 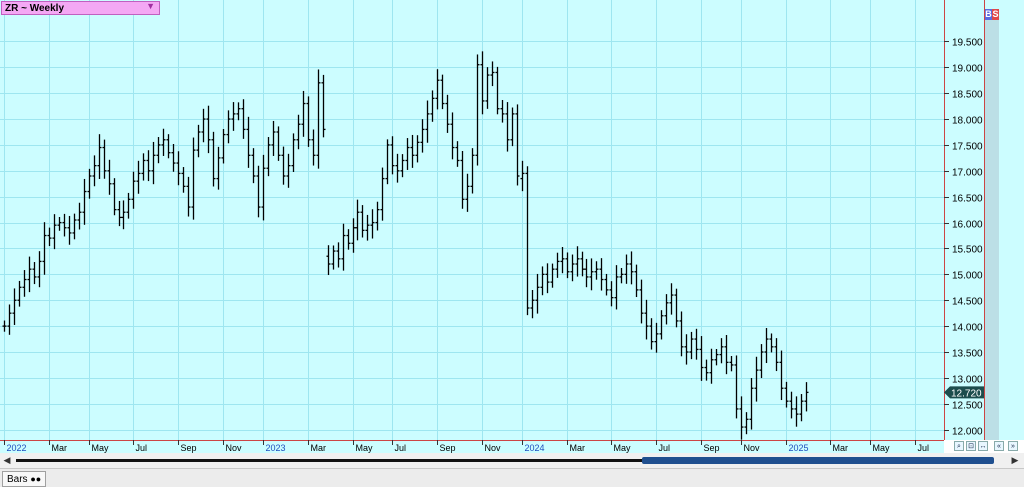 I want to click on symbol-label: ZR ~ Weekly, so click(x=35, y=8).